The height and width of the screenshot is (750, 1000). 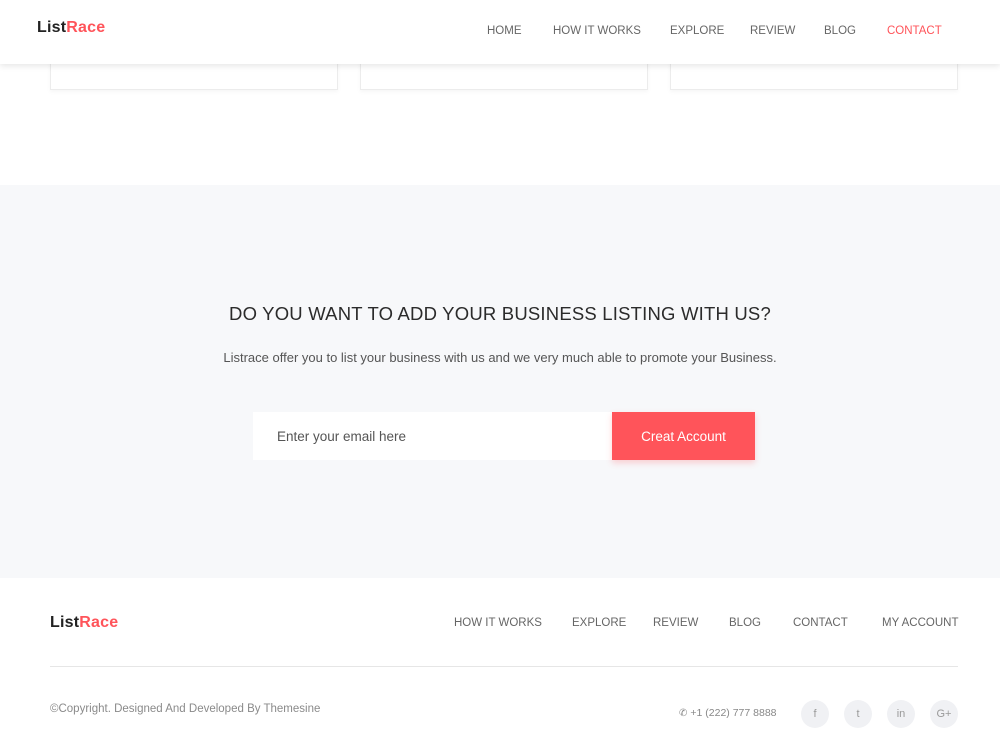 What do you see at coordinates (858, 714) in the screenshot?
I see `twitter-icon: t` at bounding box center [858, 714].